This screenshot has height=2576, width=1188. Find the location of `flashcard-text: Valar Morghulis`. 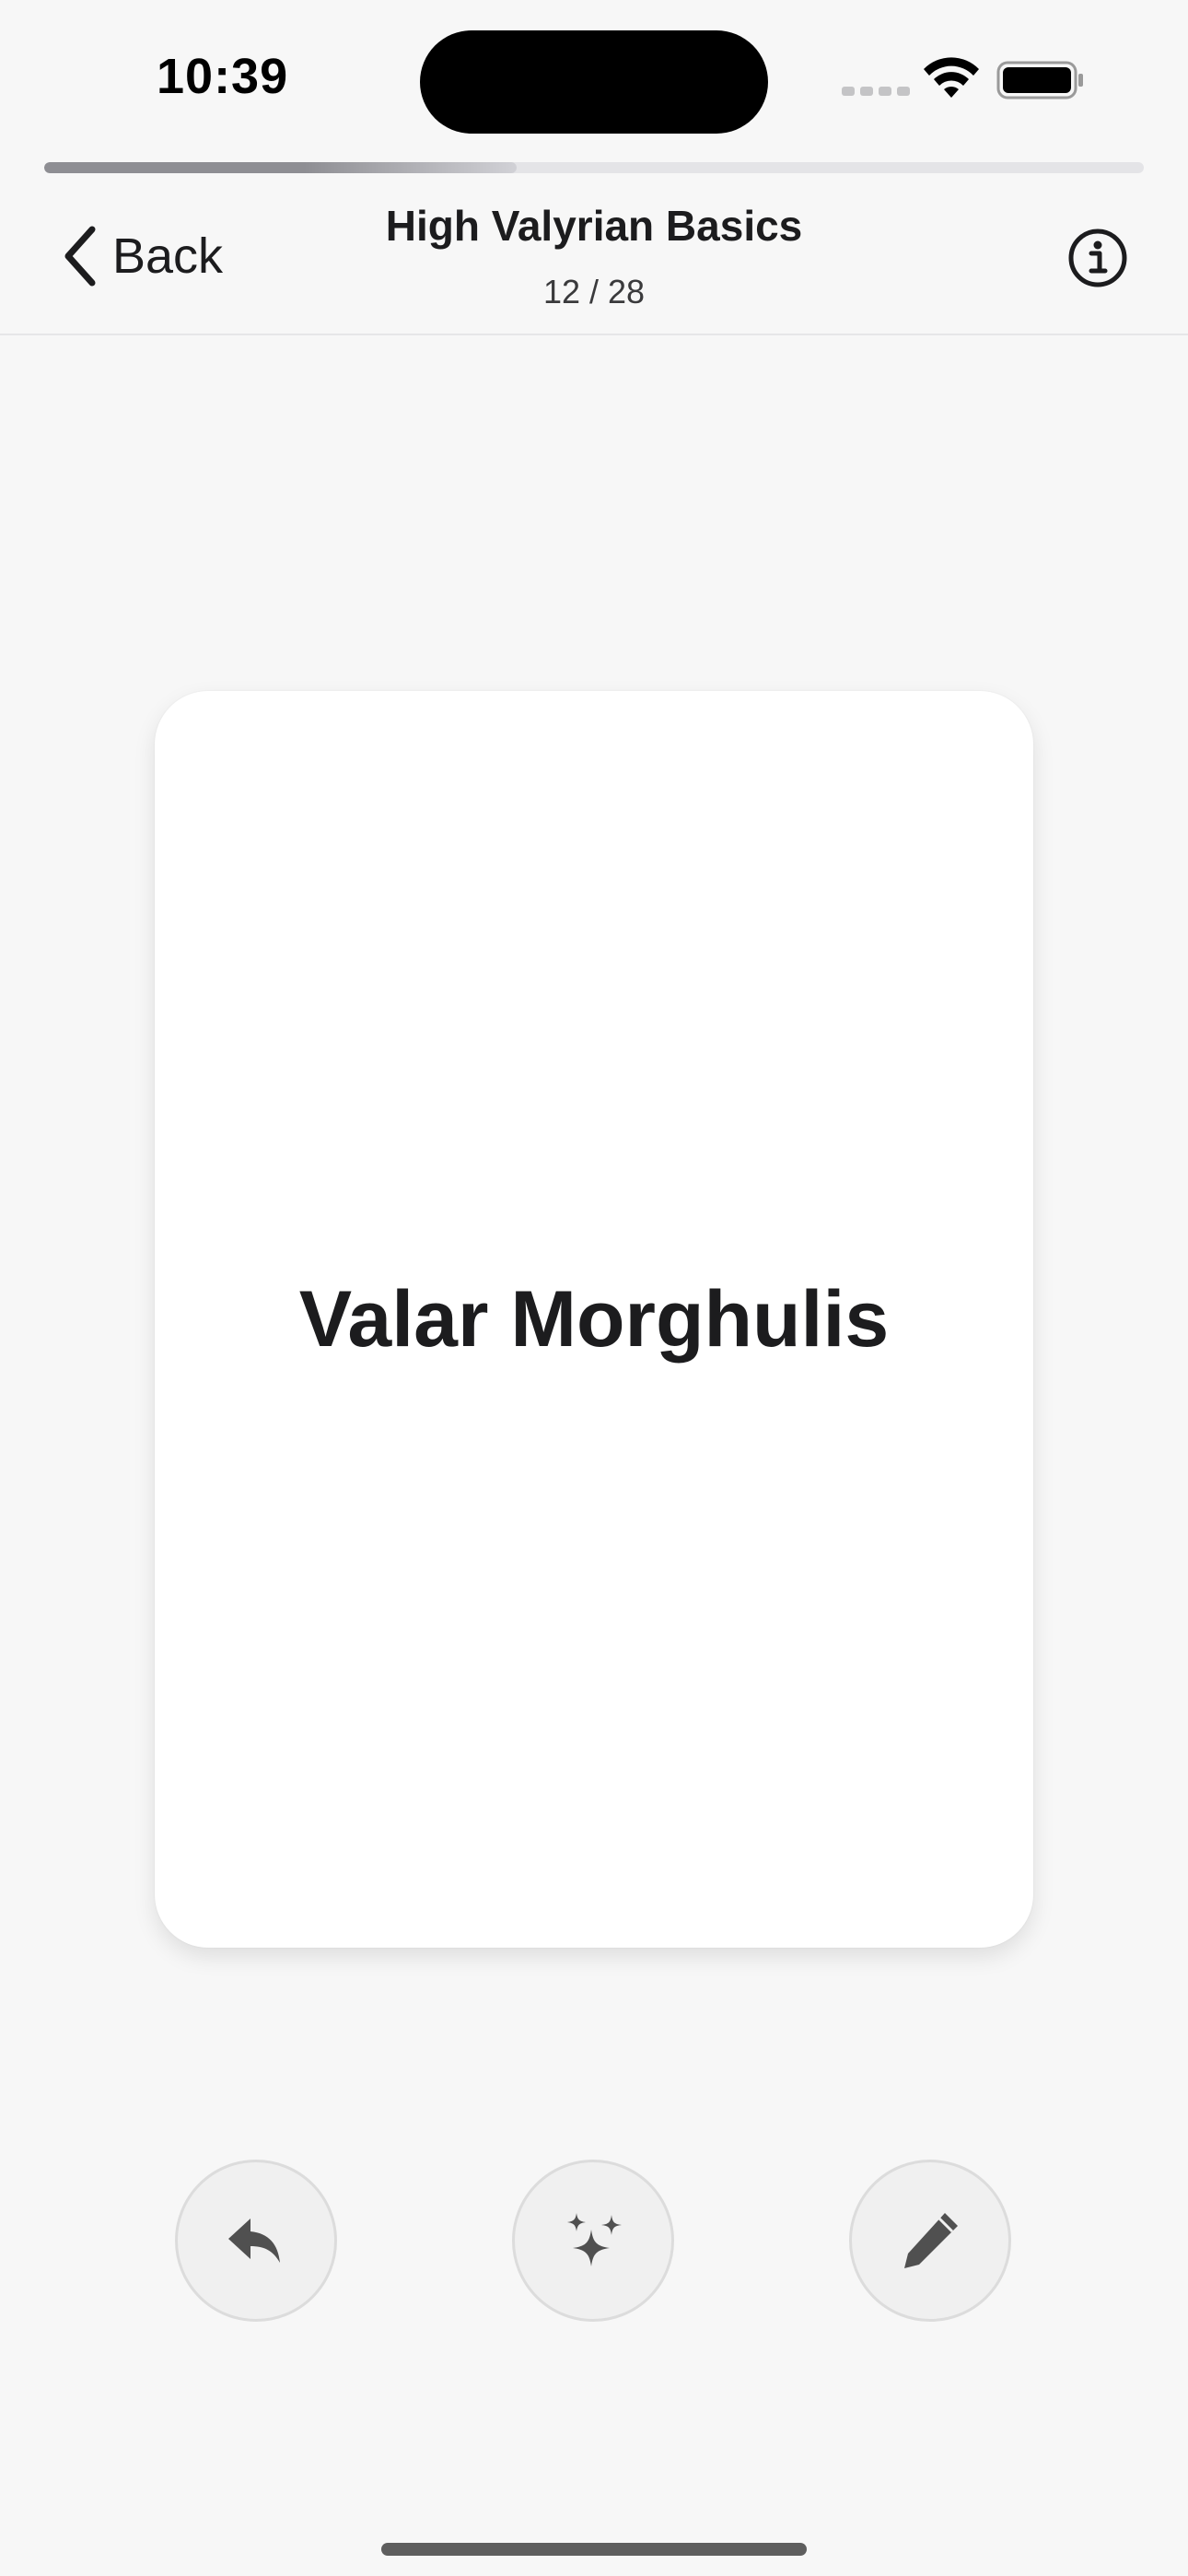

flashcard-text: Valar Morghulis is located at coordinates (594, 1319).